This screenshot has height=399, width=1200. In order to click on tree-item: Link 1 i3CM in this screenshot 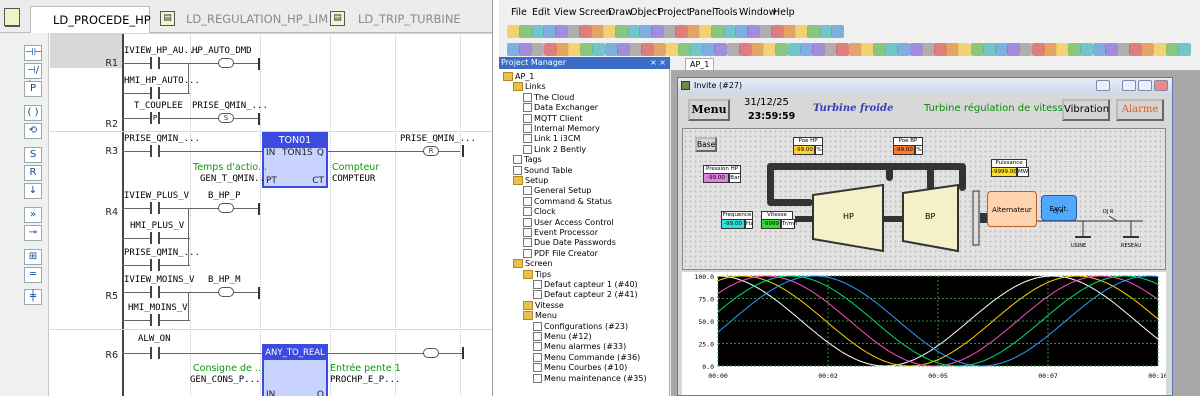, I will do `click(551, 139)`.